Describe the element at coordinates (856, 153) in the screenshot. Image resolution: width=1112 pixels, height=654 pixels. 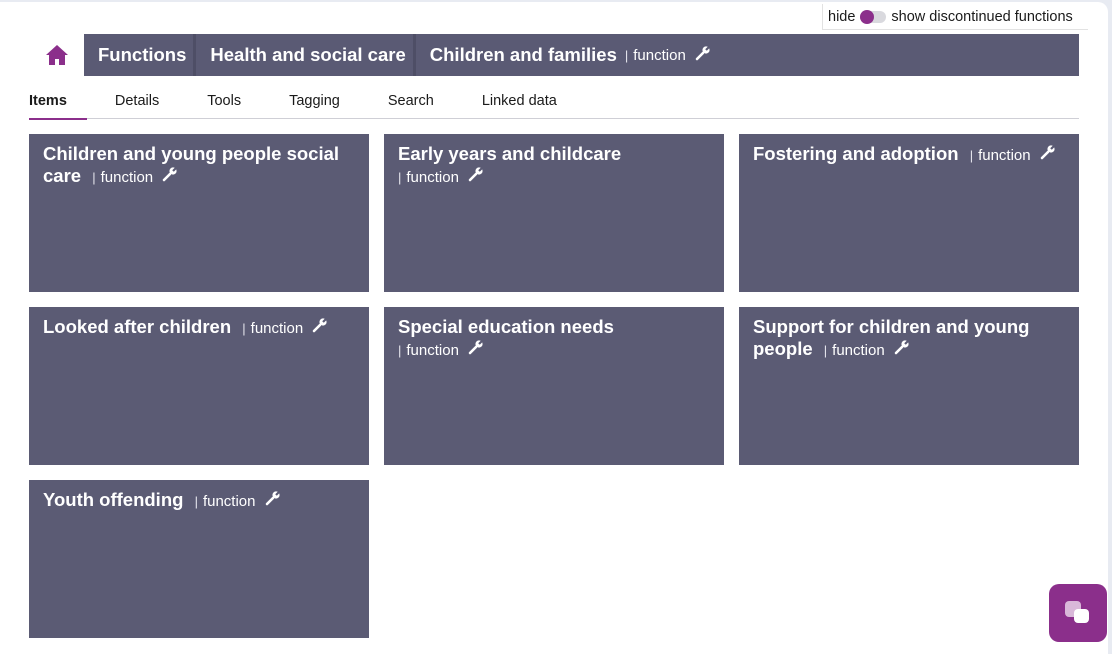
I see `card-title: Fostering and adoption` at that location.